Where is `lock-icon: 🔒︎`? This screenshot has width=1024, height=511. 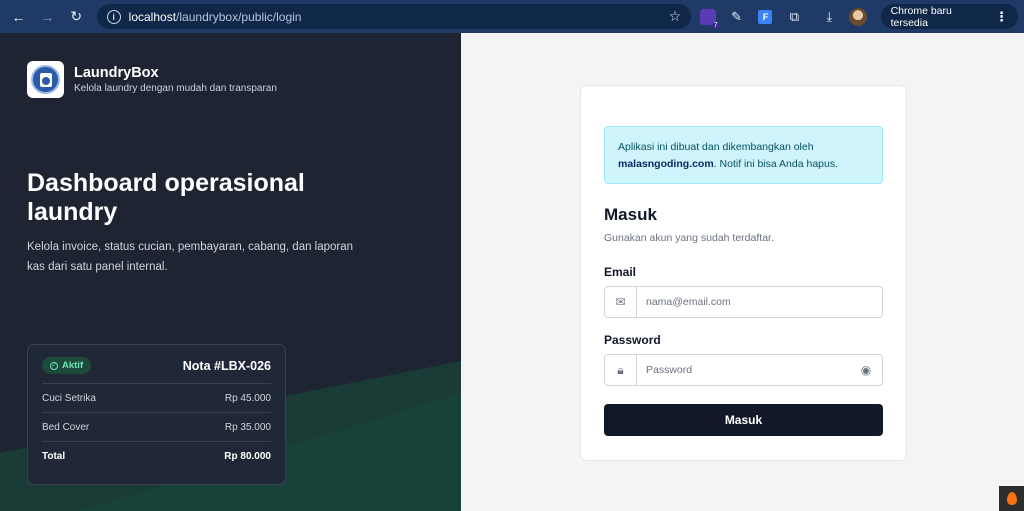
lock-icon: 🔒︎ is located at coordinates (621, 370).